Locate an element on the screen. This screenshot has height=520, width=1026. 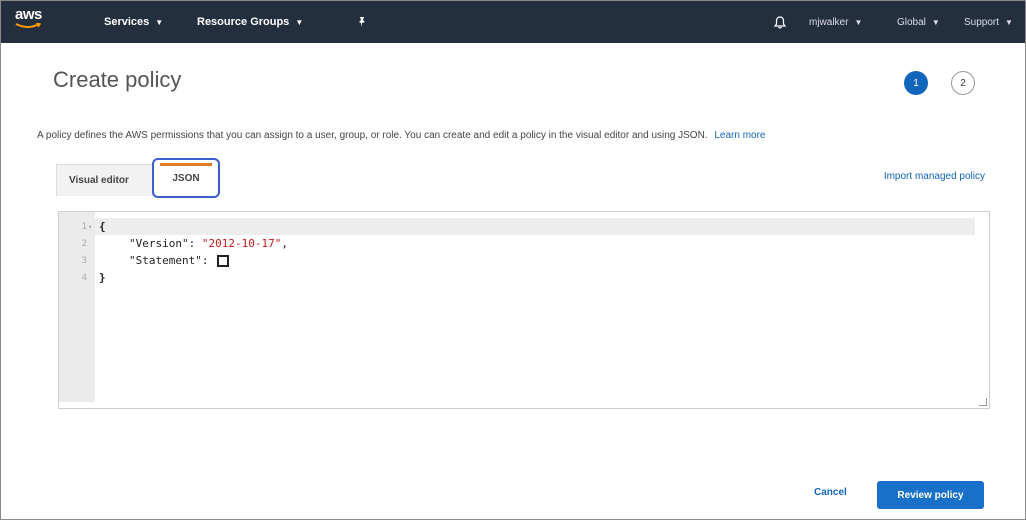
pin-button is located at coordinates (362, 22).